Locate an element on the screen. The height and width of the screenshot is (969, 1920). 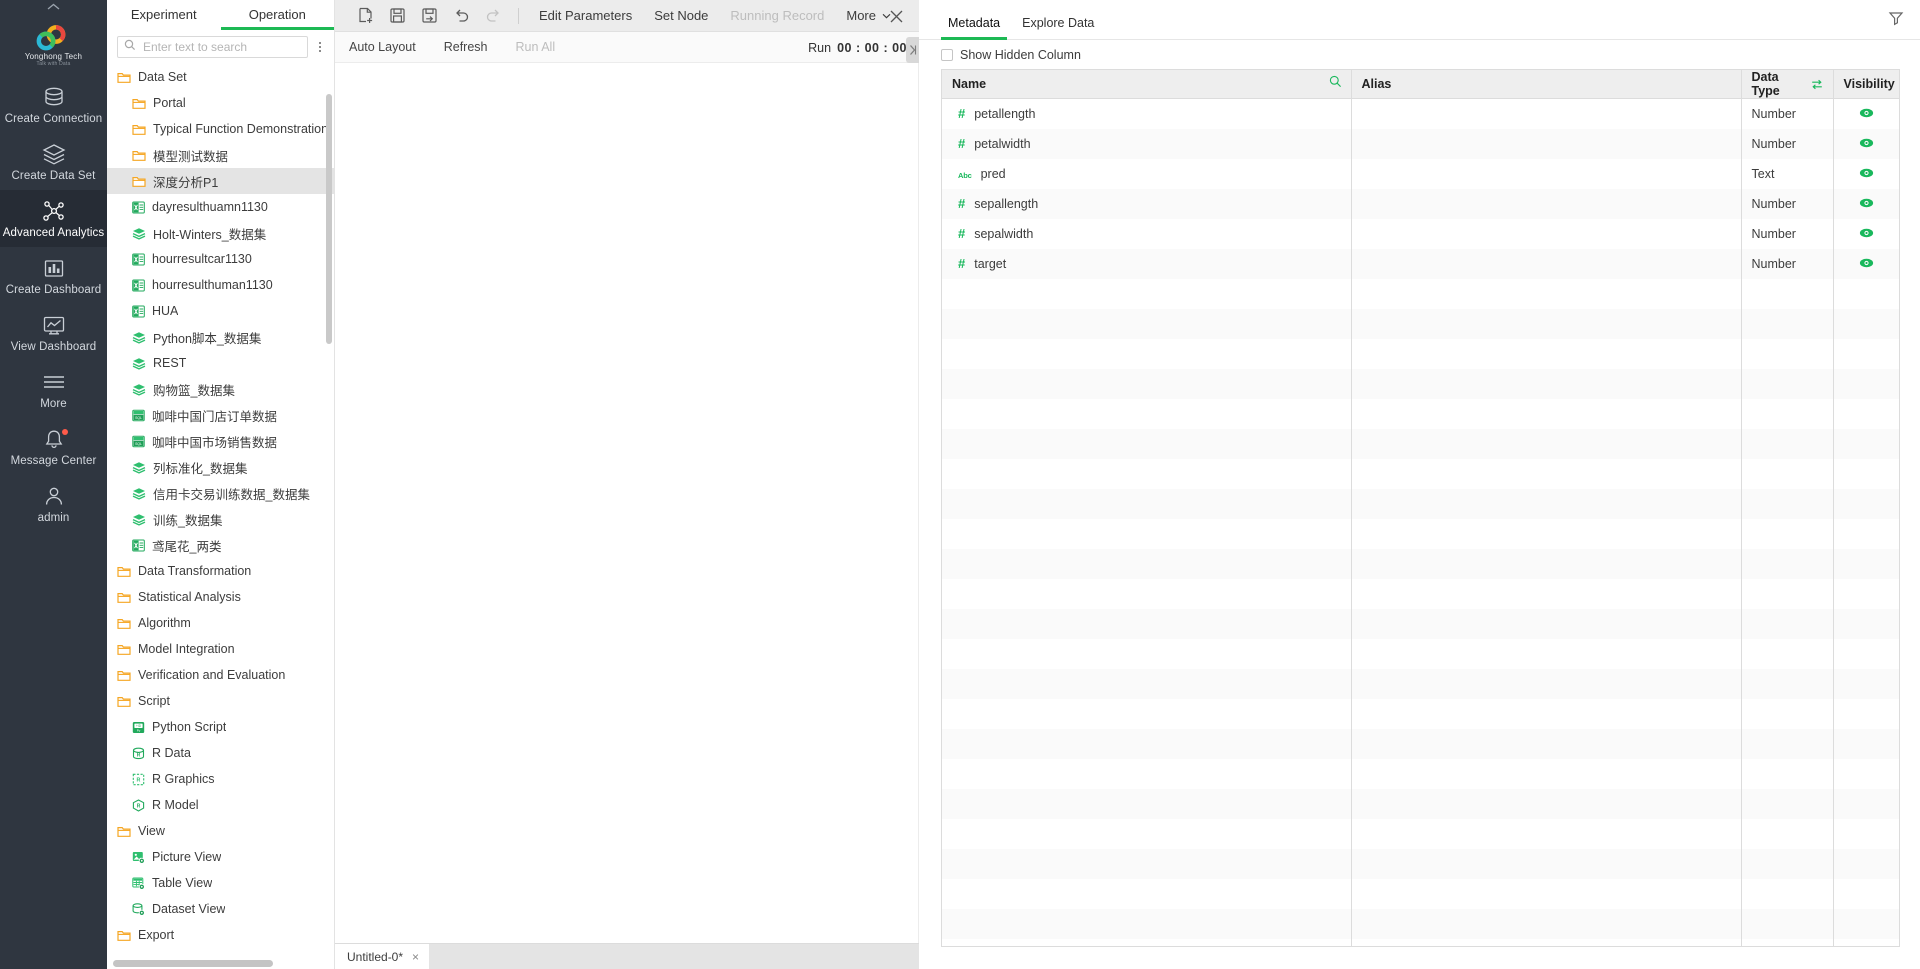
tree-node-hourresultcar1130: hourresultcar1130 is located at coordinates (220, 259).